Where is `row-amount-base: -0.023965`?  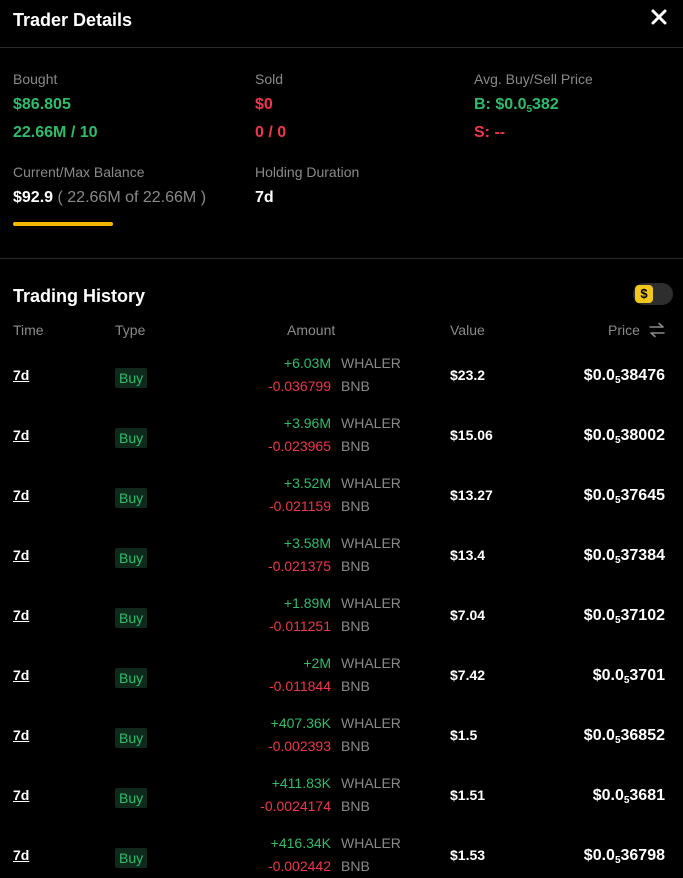 row-amount-base: -0.023965 is located at coordinates (299, 446).